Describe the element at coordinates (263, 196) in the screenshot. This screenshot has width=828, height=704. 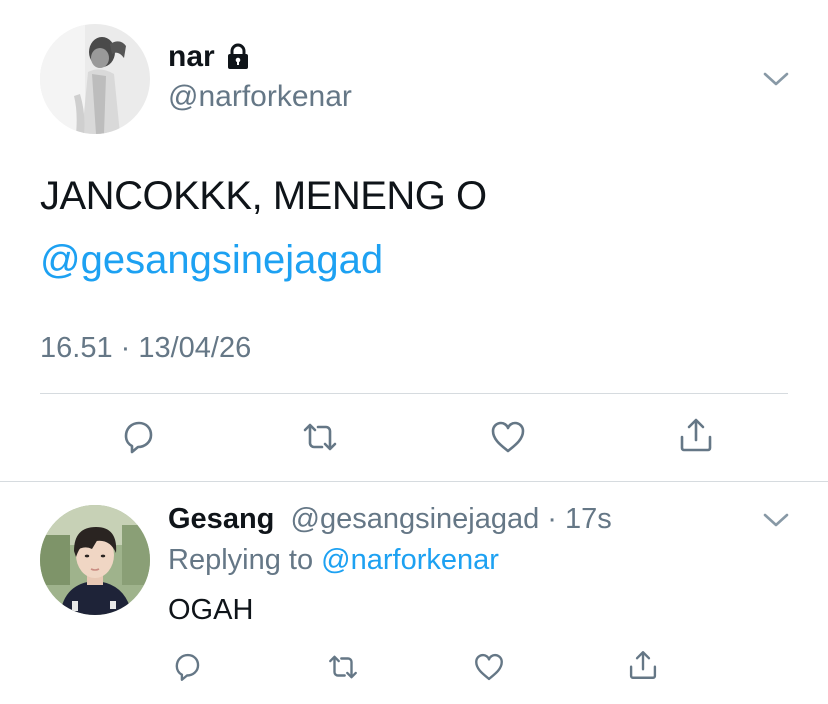
I see `tweet-text: JANCOKKK, MENENG O` at that location.